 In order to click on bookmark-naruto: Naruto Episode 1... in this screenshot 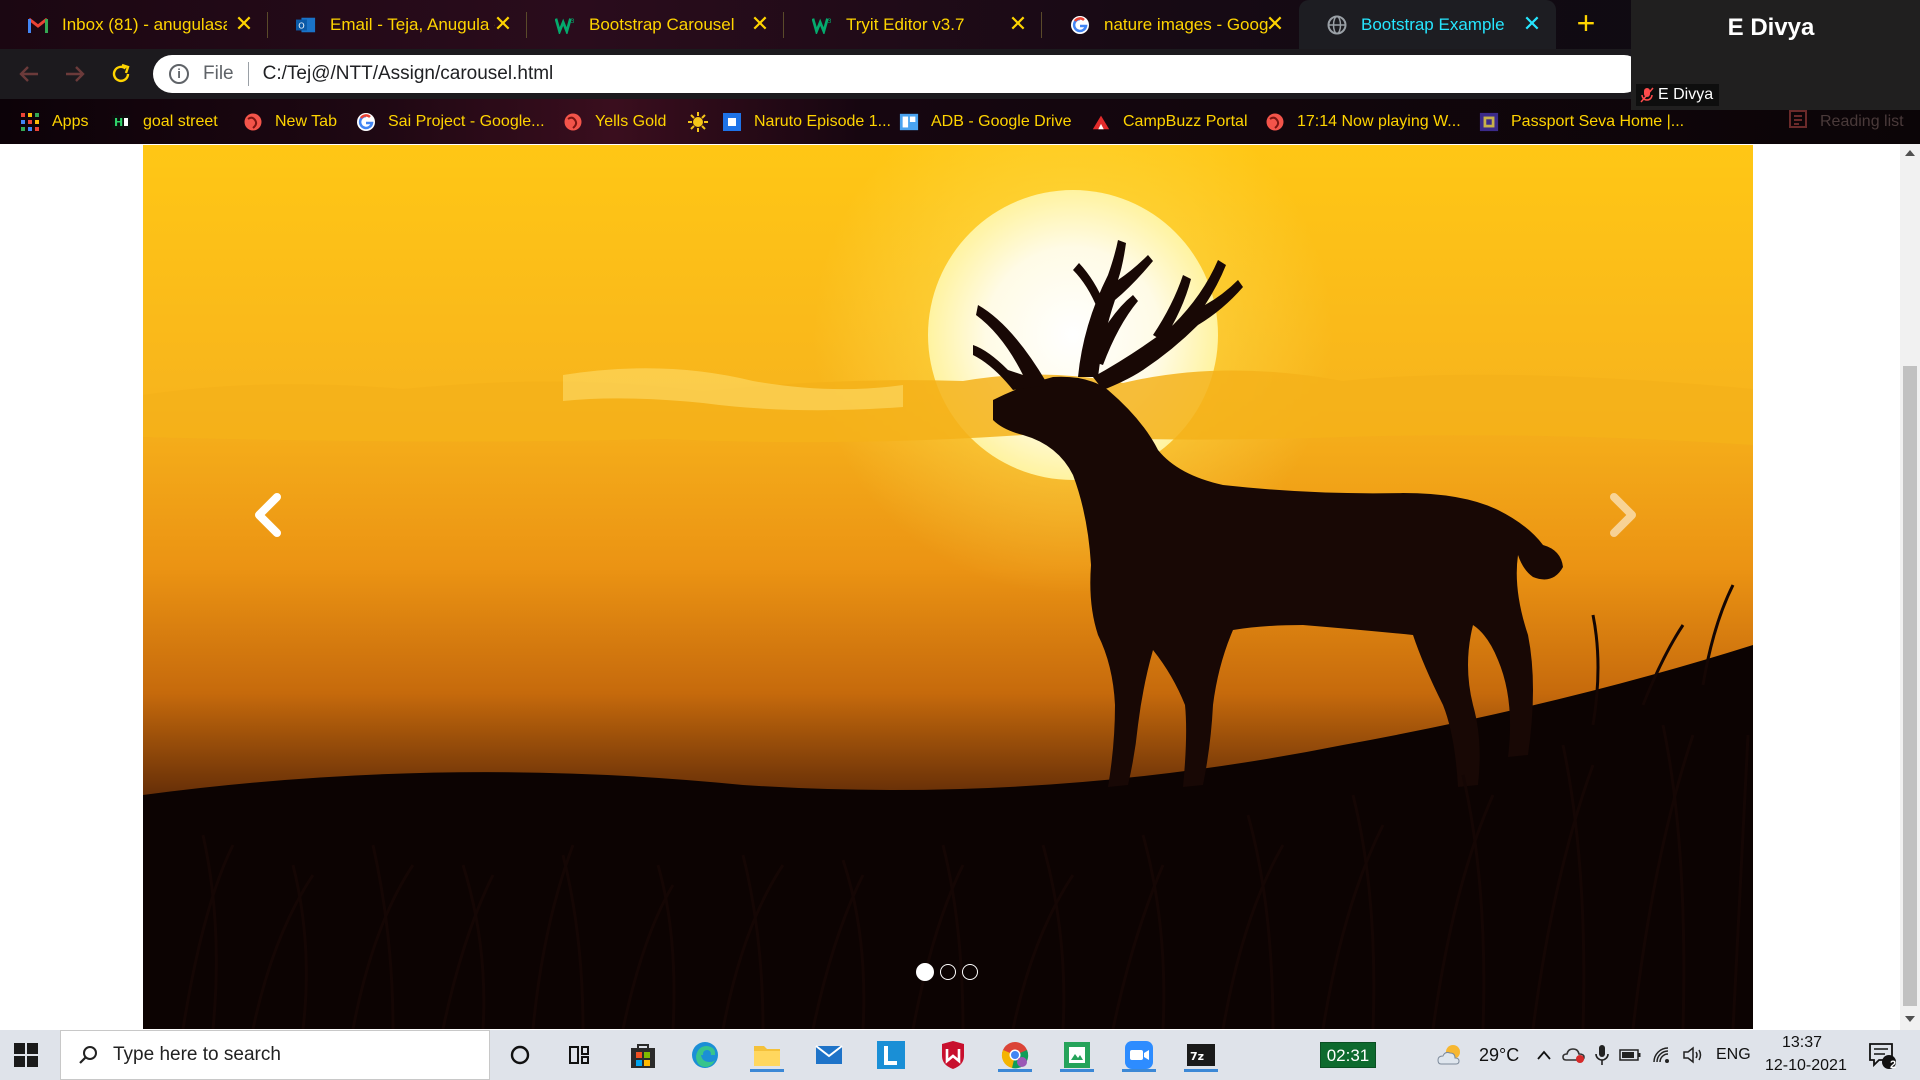, I will do `click(806, 122)`.